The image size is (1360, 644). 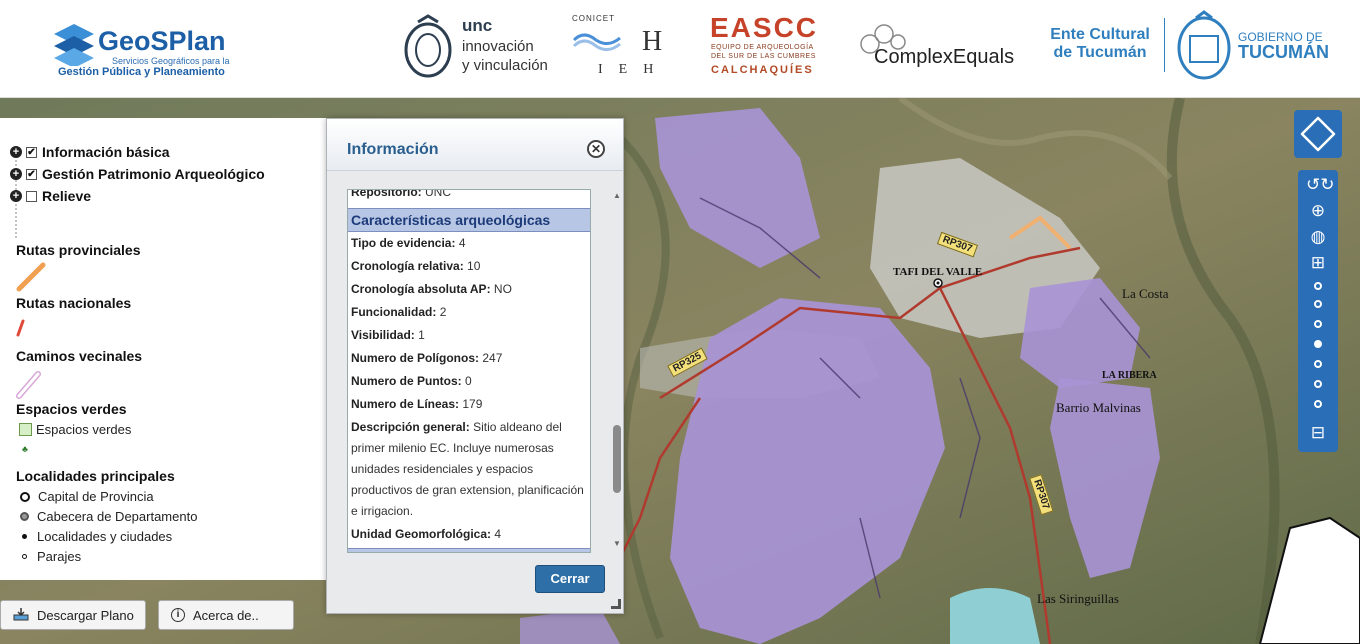 I want to click on layer-patrimonio: + ✔ Gestión Patrimonio Arqueológico, so click(x=137, y=174).